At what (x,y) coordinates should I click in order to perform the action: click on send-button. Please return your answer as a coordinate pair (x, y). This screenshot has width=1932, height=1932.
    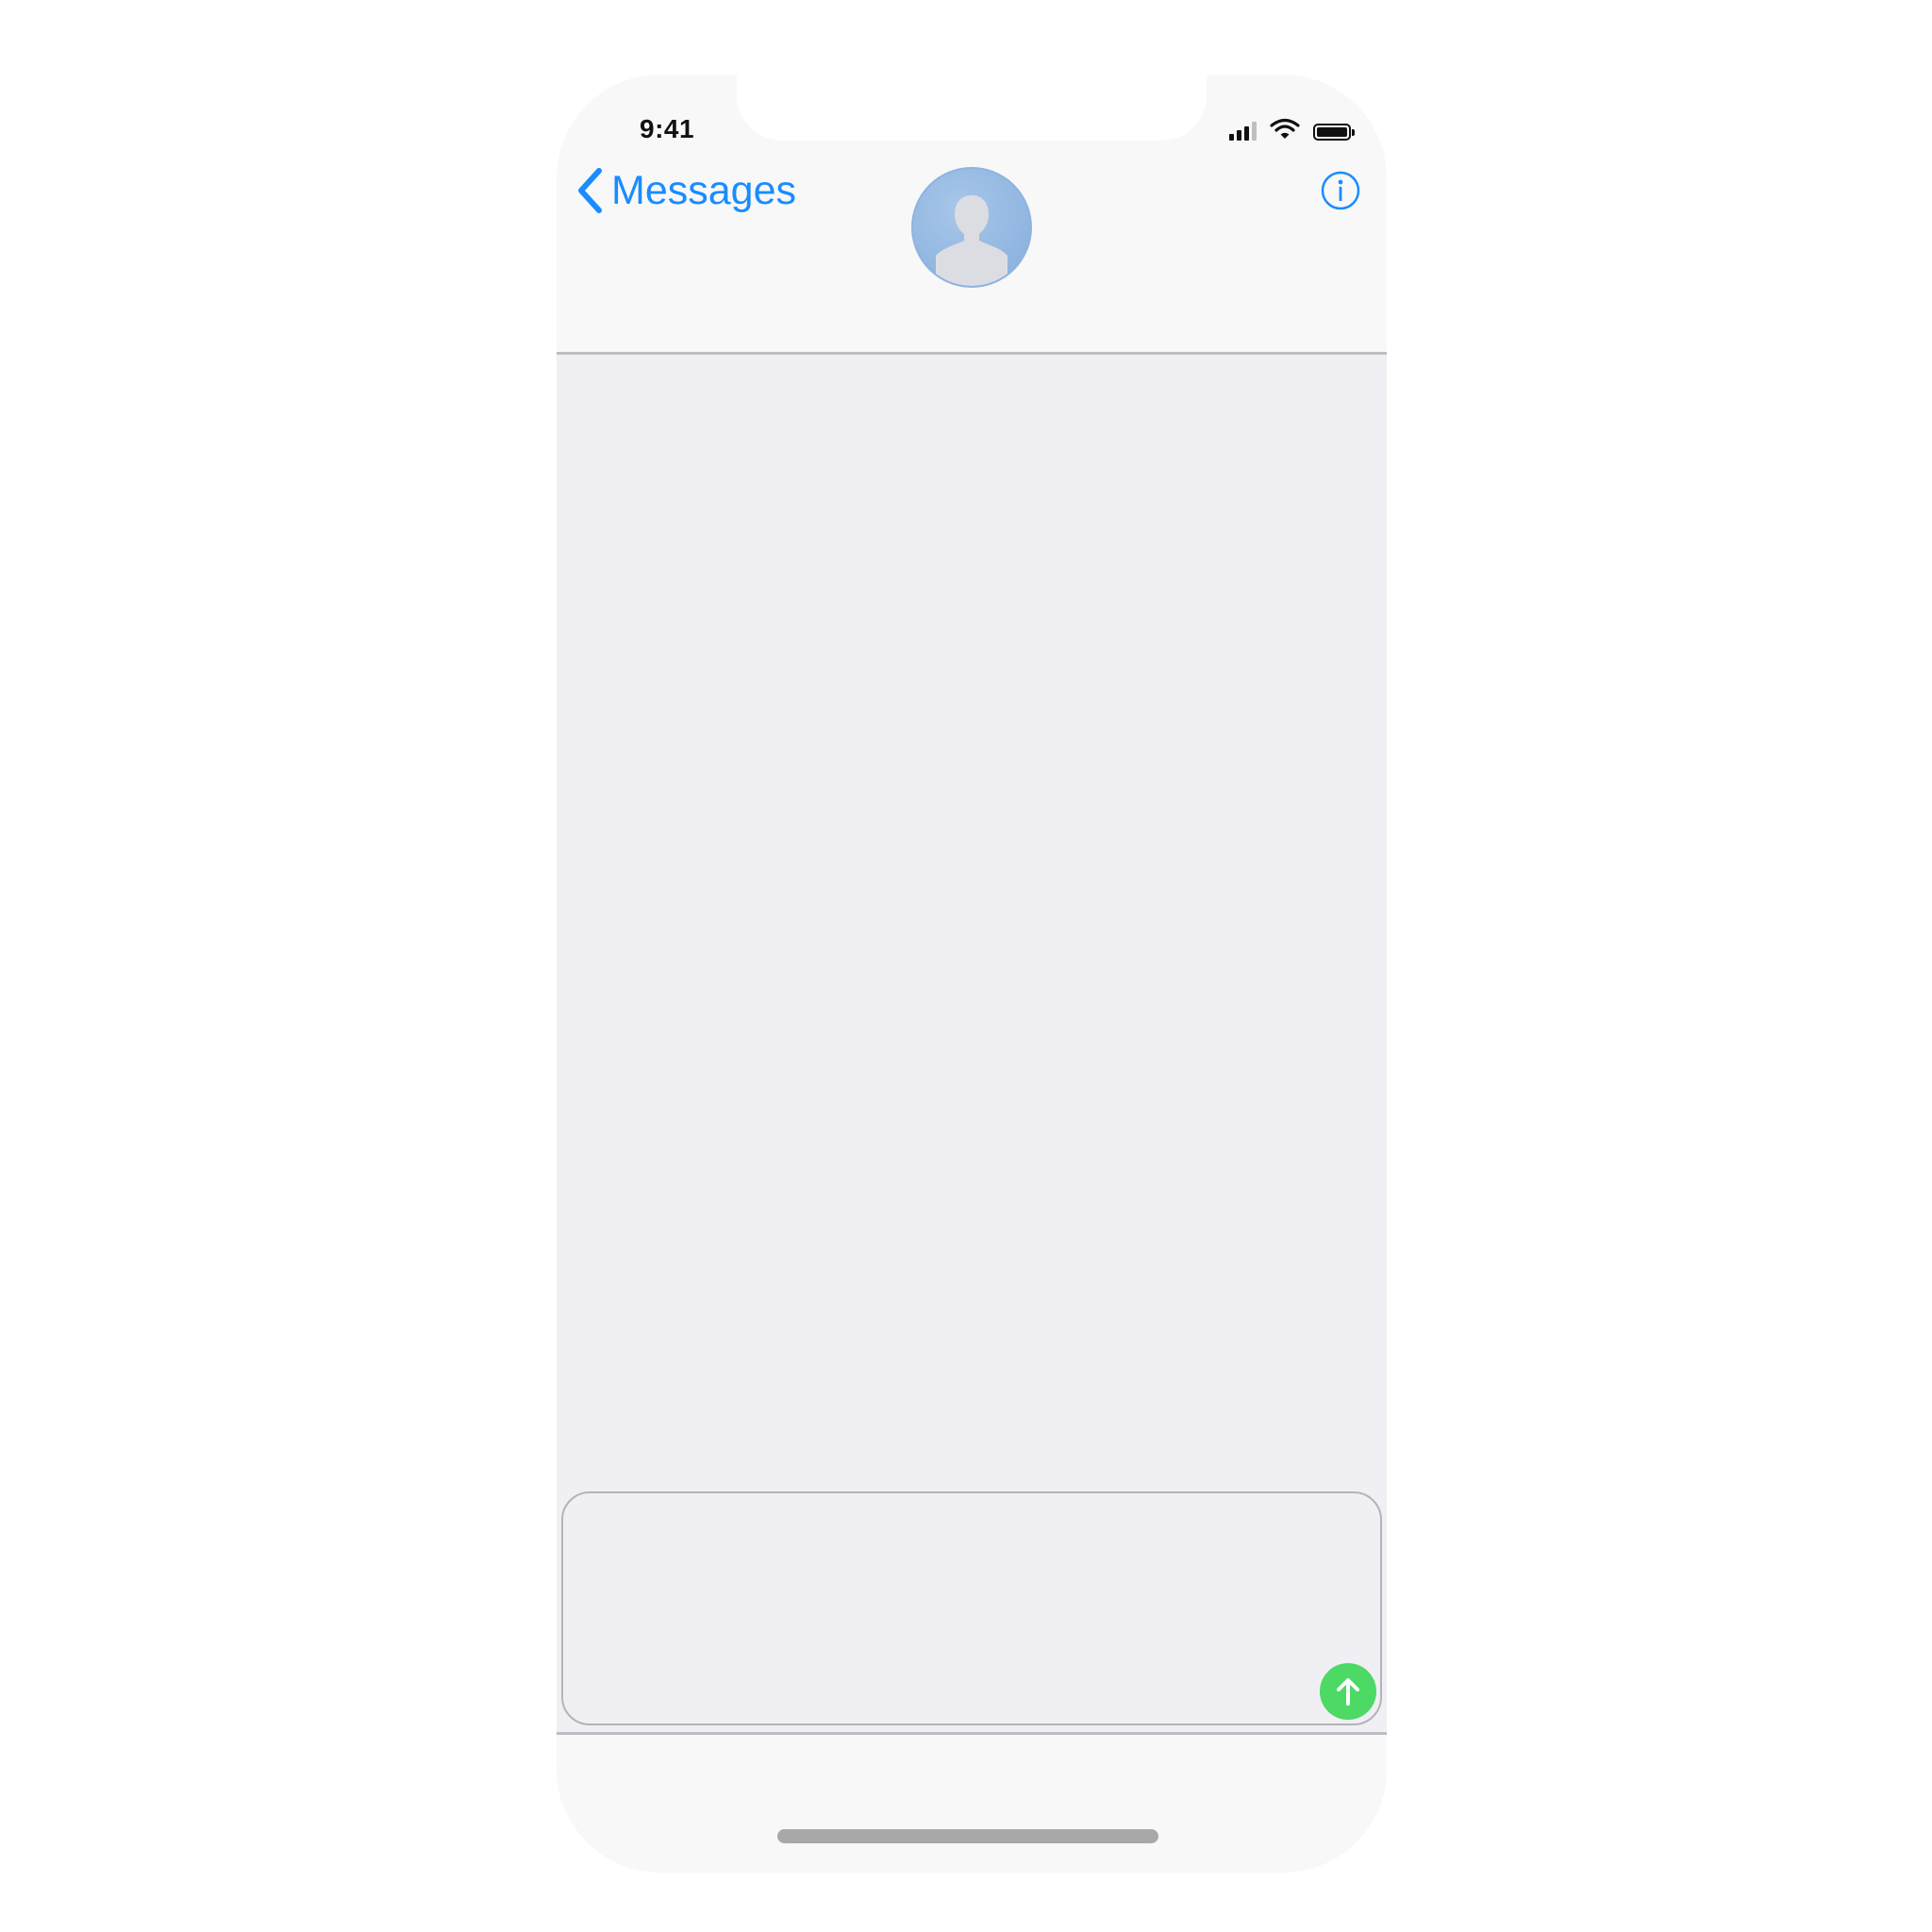
    Looking at the image, I should click on (1348, 1692).